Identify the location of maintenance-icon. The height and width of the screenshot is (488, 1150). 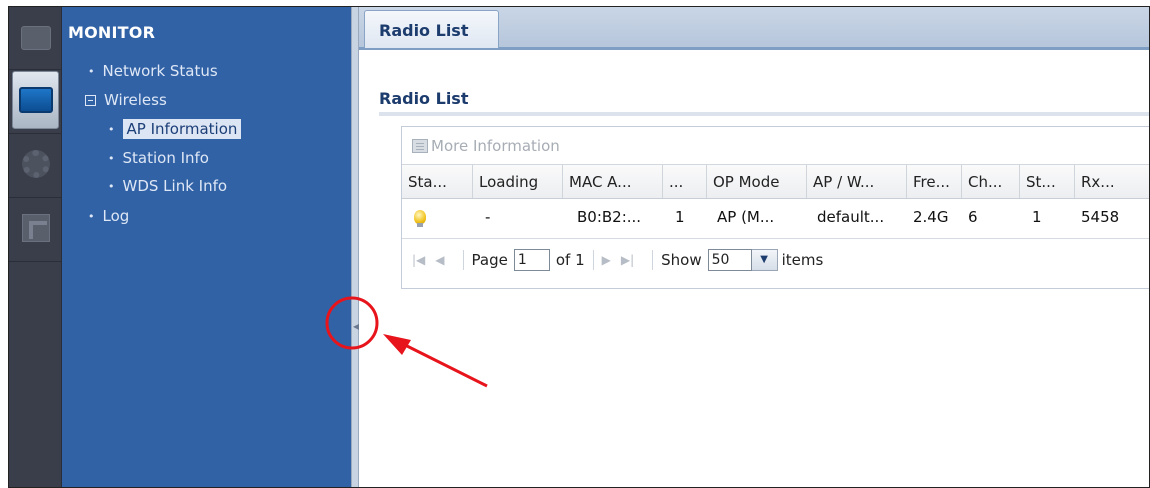
(35, 228).